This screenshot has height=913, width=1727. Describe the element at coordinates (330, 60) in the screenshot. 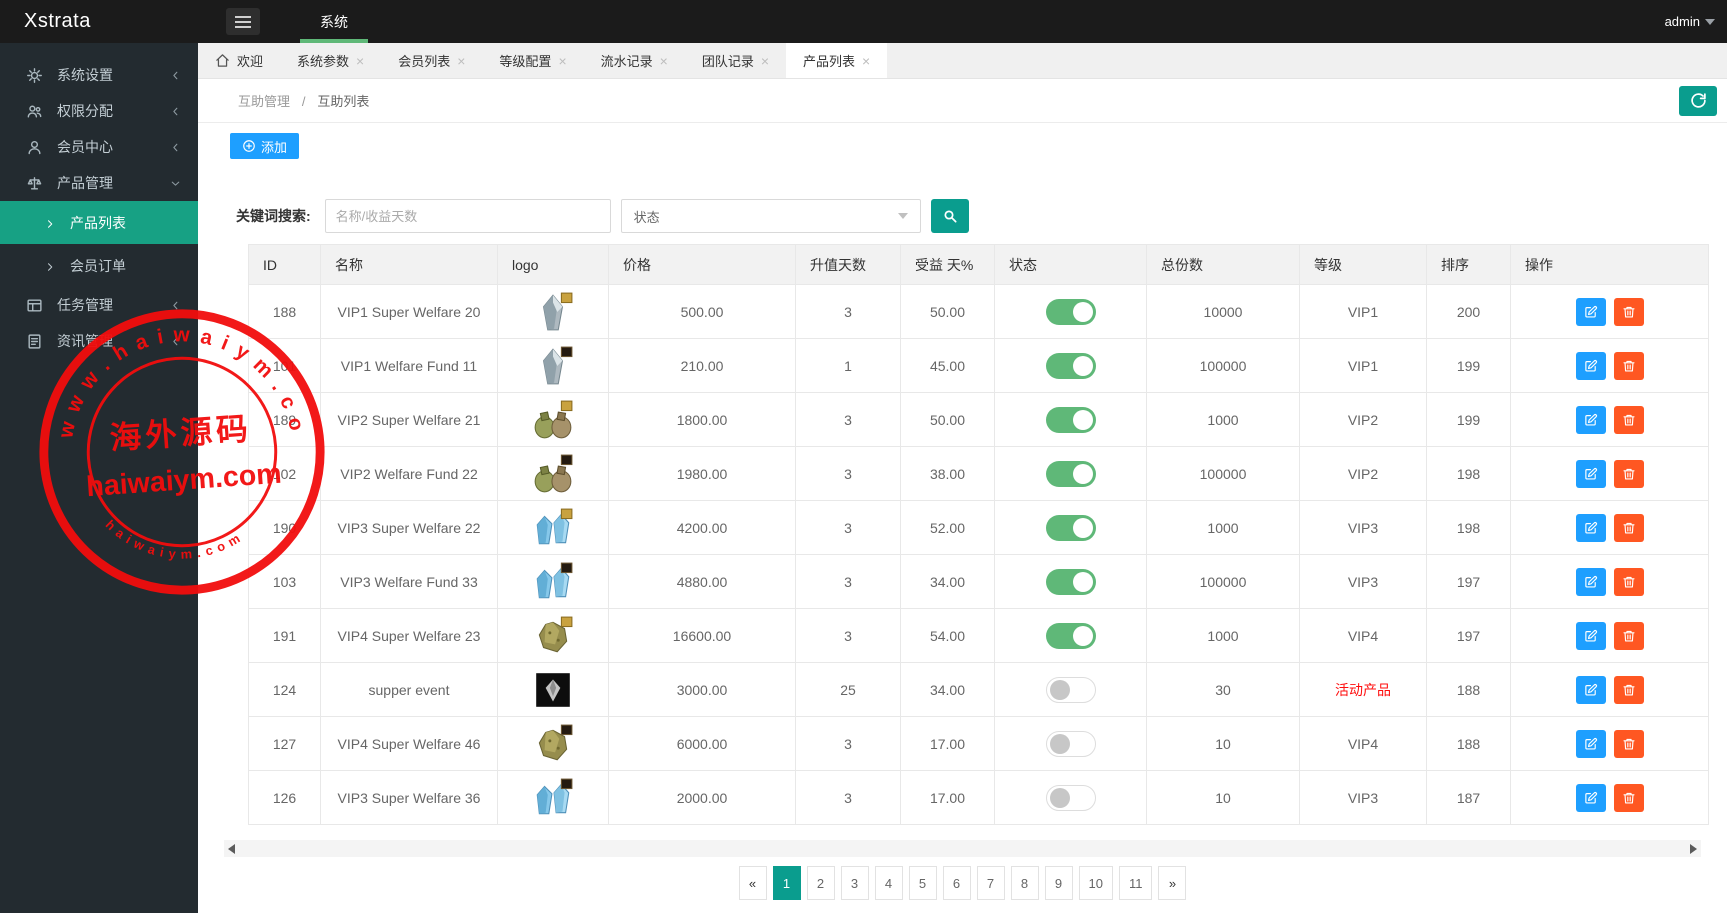

I see `tab-system-params: 系统参数 ×` at that location.